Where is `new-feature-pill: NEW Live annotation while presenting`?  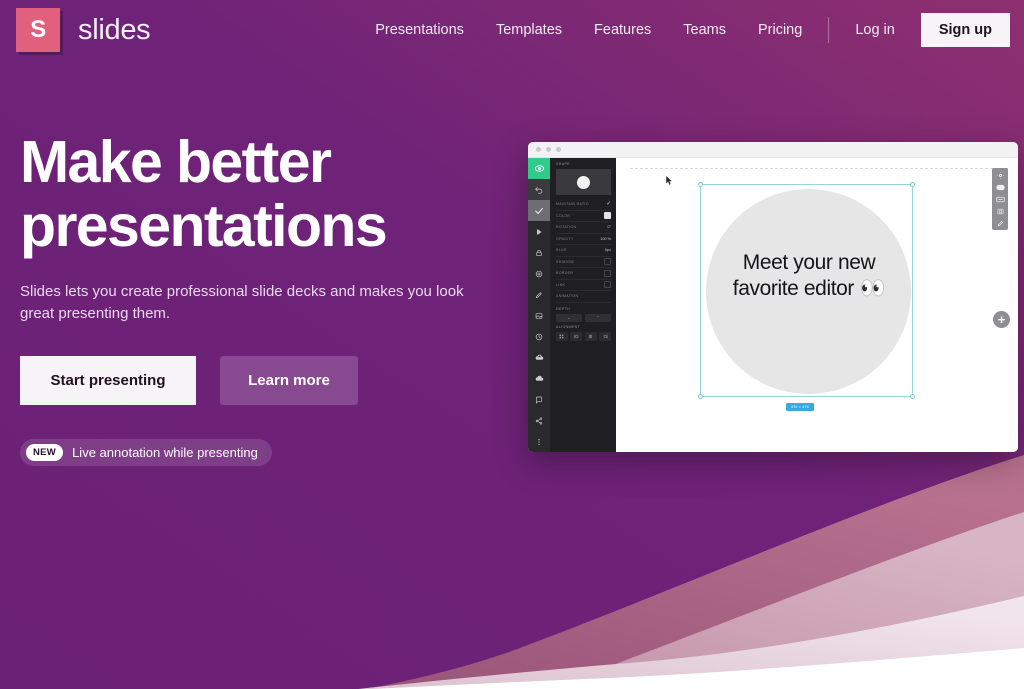
new-feature-pill: NEW Live annotation while presenting is located at coordinates (146, 453).